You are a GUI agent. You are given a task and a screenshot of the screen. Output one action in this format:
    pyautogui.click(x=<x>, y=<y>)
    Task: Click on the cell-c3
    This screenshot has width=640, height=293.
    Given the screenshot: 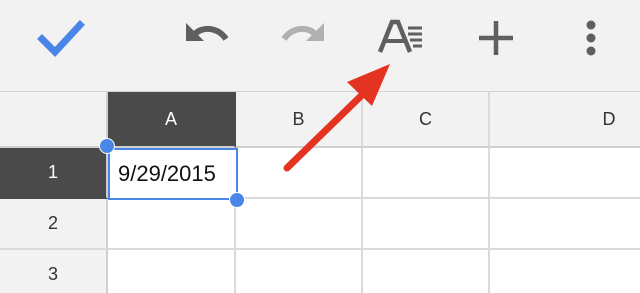 What is the action you would take?
    pyautogui.click(x=426, y=271)
    